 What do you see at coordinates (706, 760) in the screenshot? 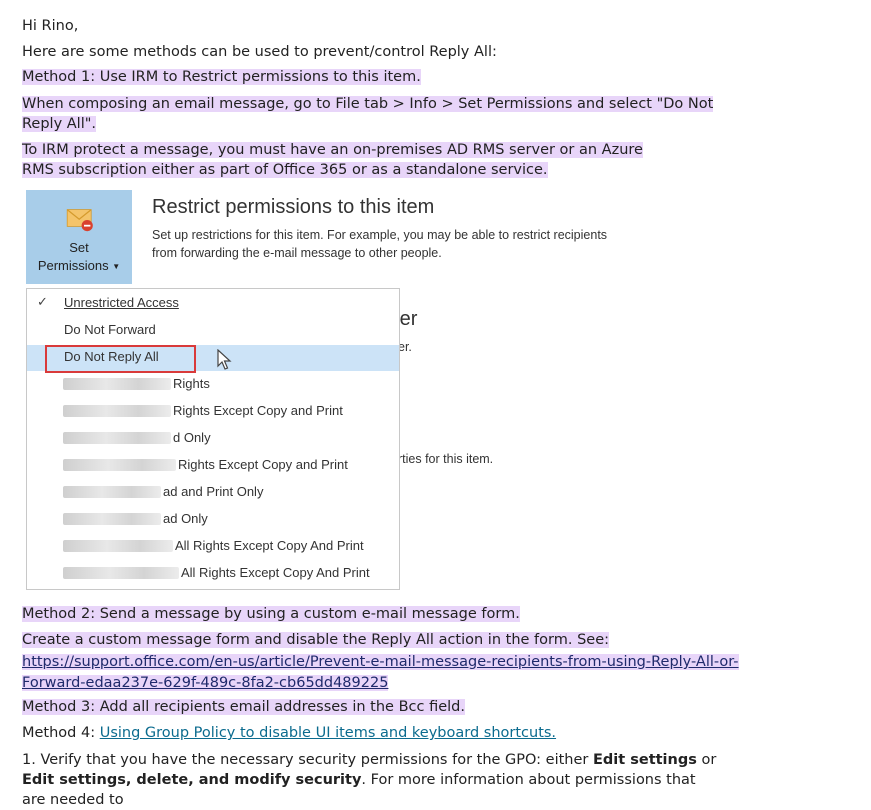
I see `step1-text-2: or` at bounding box center [706, 760].